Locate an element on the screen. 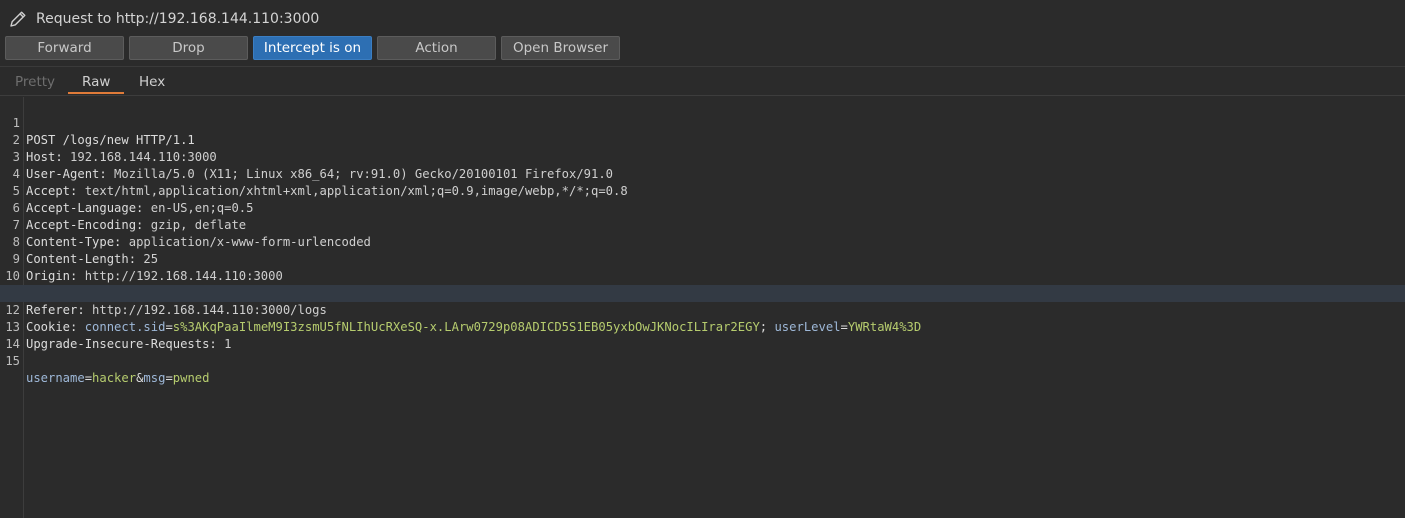 The image size is (1405, 518). header-line: 13 Upgrade-Insecure-Requests: 1 is located at coordinates (702, 326).